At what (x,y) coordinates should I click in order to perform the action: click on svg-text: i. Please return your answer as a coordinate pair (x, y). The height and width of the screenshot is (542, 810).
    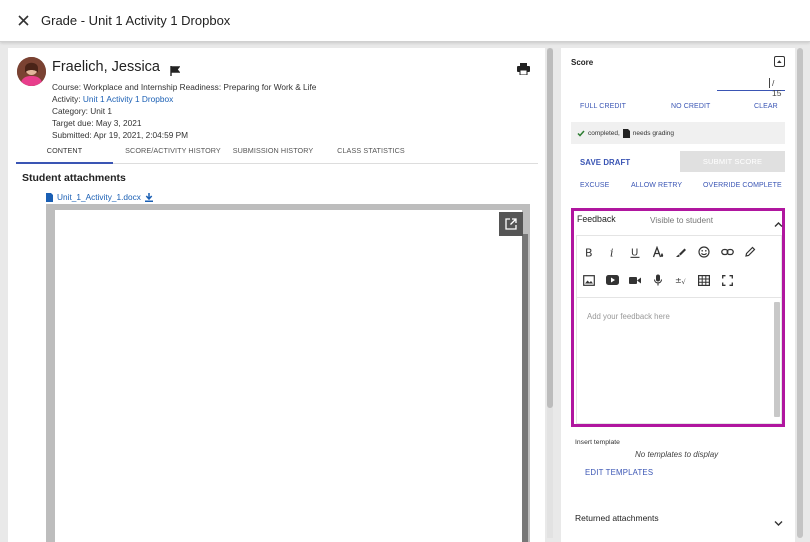
    Looking at the image, I should click on (612, 253).